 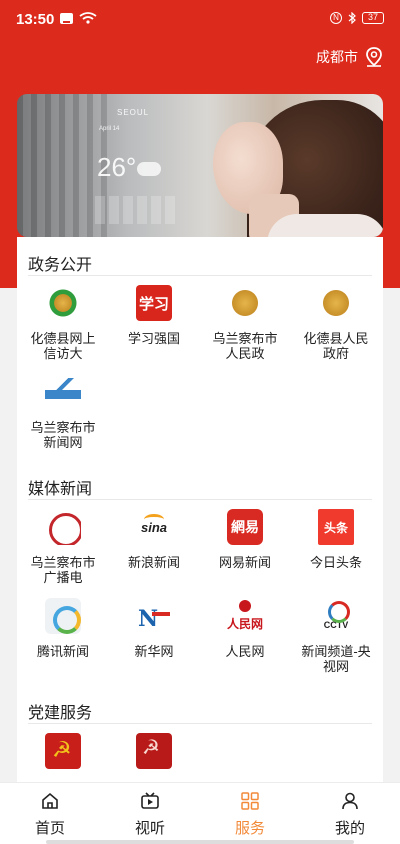 What do you see at coordinates (250, 801) in the screenshot?
I see `grid-icon` at bounding box center [250, 801].